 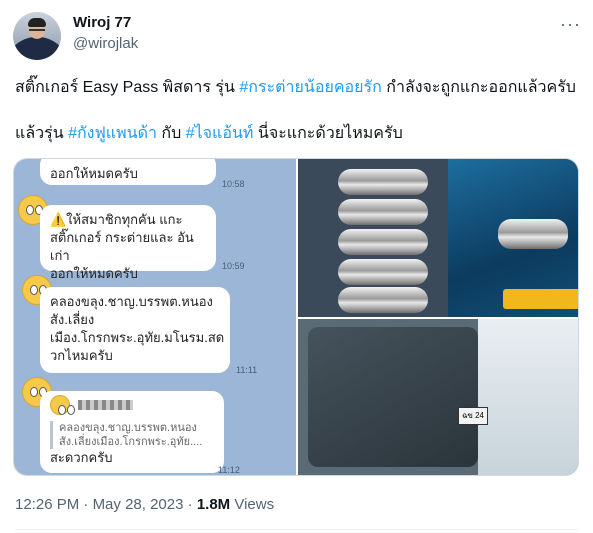 I want to click on tweet-text: กำลังจะถูกแกะออกแล้วครับ, so click(x=478, y=87).